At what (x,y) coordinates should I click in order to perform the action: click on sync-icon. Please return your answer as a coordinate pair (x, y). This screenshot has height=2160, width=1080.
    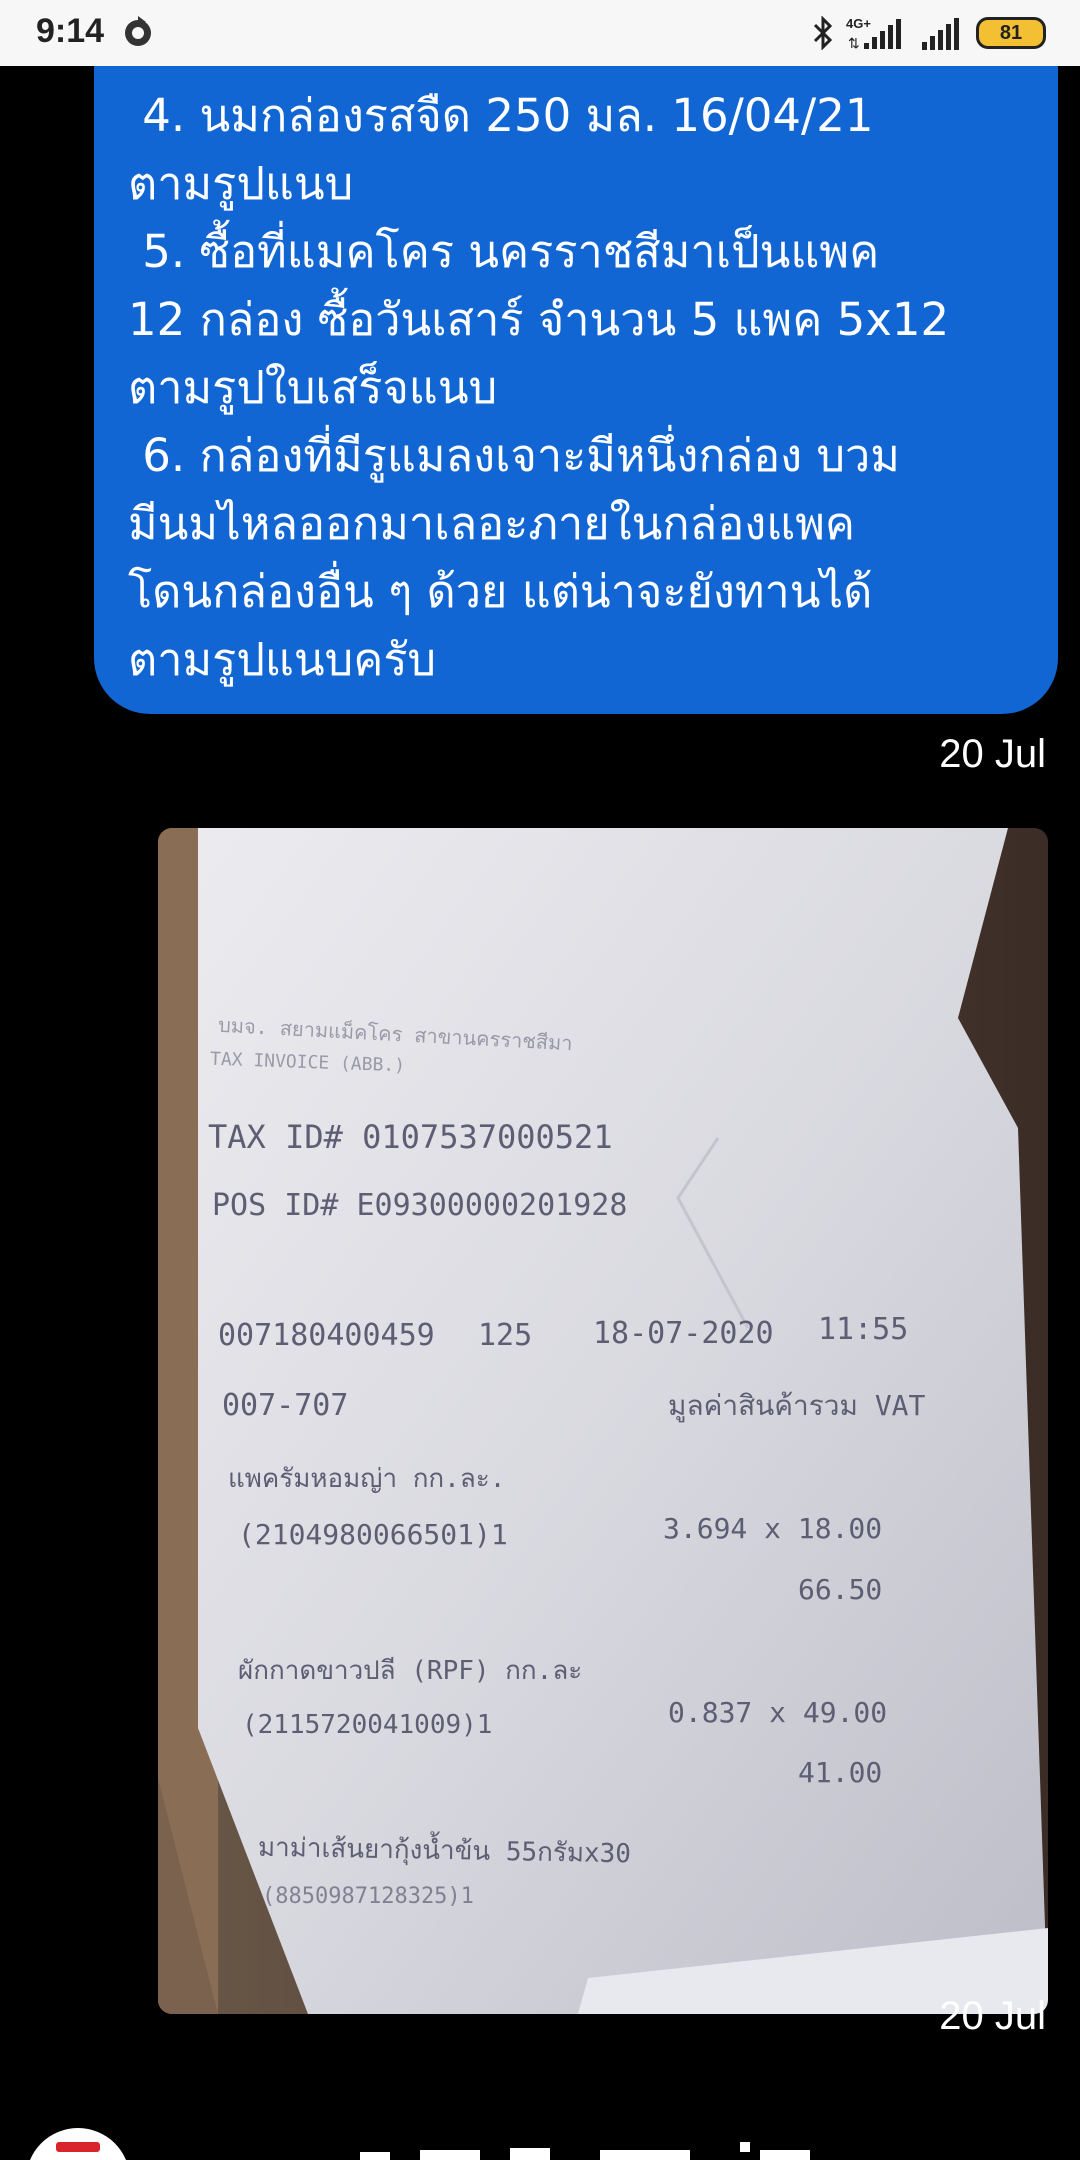
    Looking at the image, I should click on (138, 32).